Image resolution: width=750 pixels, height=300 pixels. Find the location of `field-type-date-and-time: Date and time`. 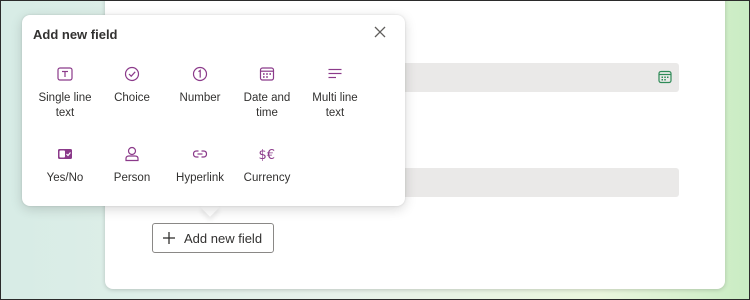

field-type-date-and-time: Date and time is located at coordinates (267, 93).